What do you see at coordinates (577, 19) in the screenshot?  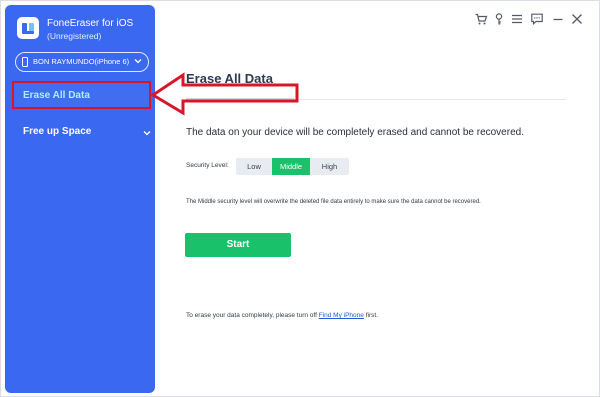 I see `close-icon` at bounding box center [577, 19].